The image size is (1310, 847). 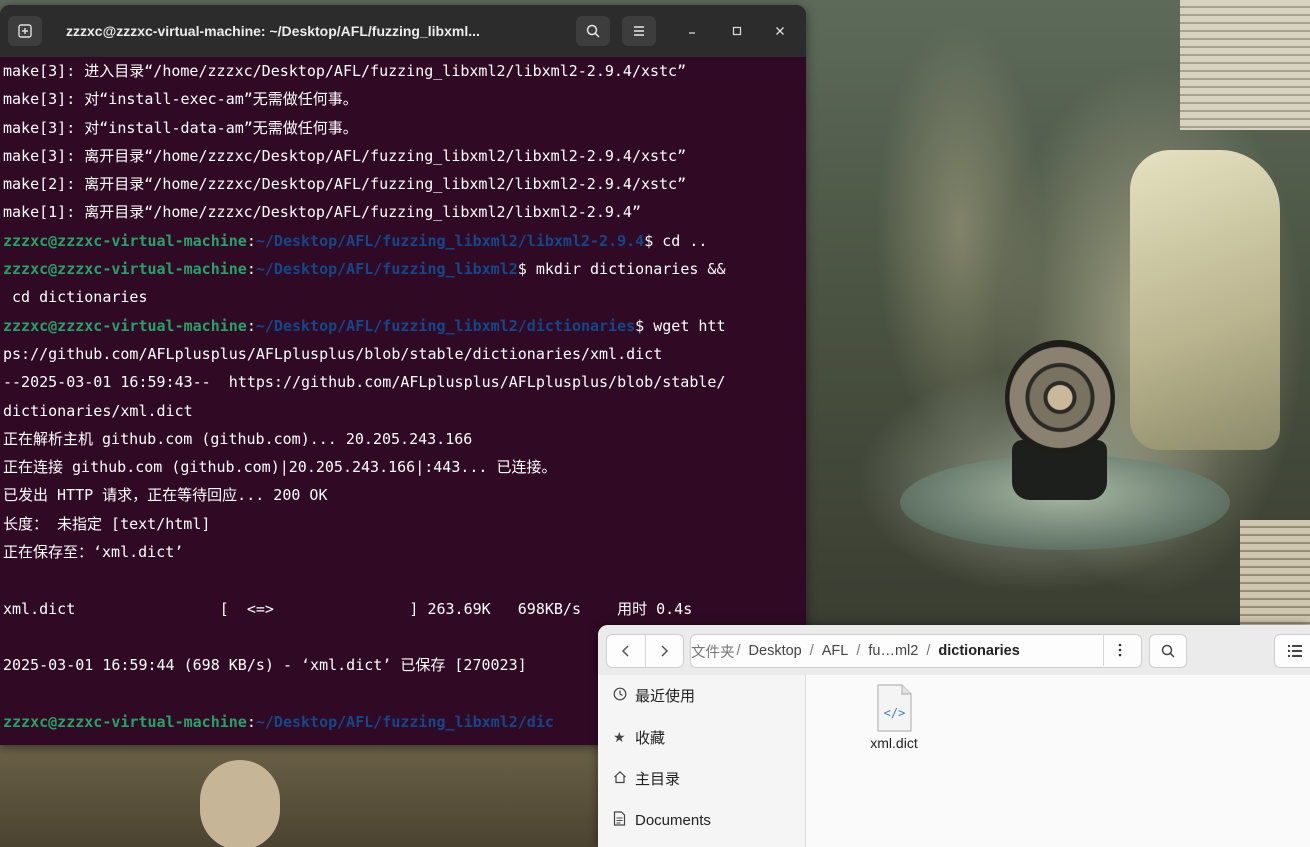 I want to click on terminal-line: dictionaries/xml.dict, so click(x=98, y=410).